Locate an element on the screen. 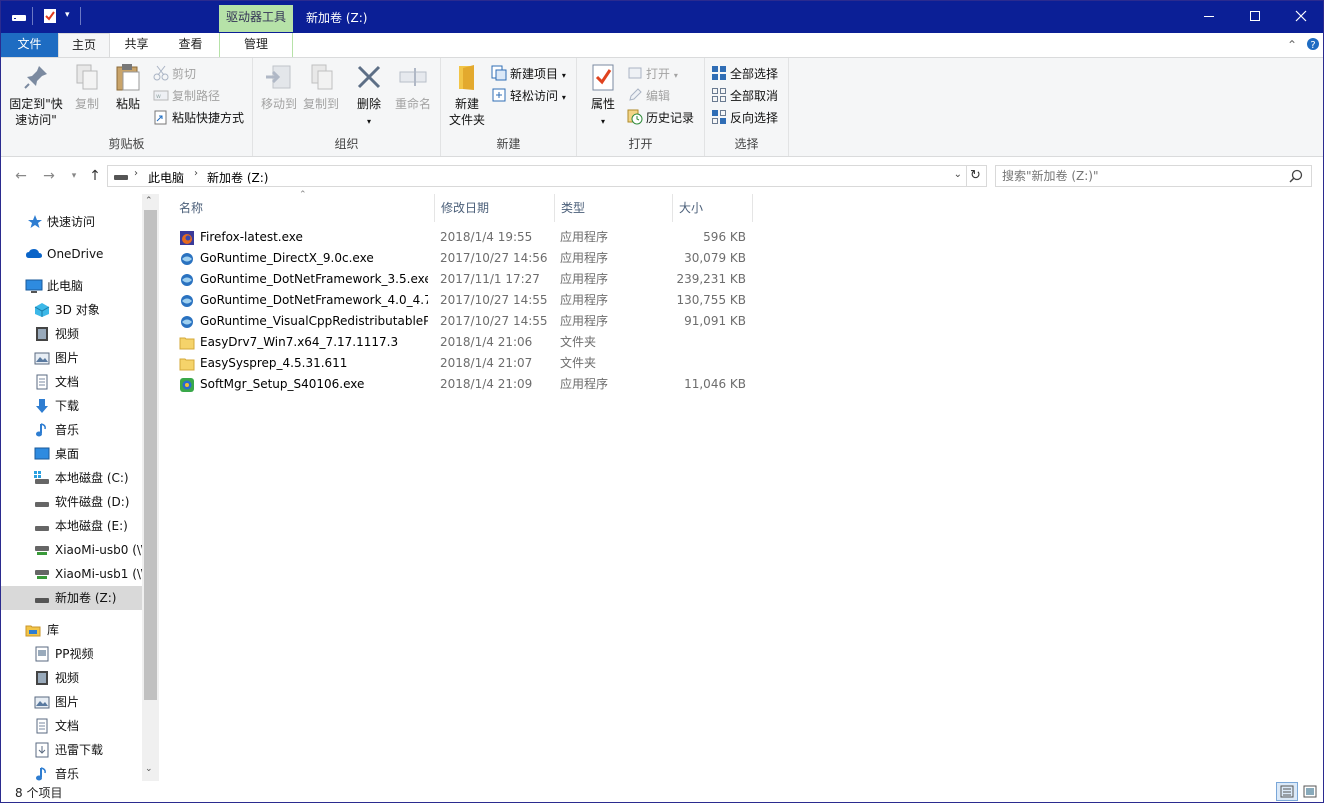  edit-button: 编辑 is located at coordinates (648, 96).